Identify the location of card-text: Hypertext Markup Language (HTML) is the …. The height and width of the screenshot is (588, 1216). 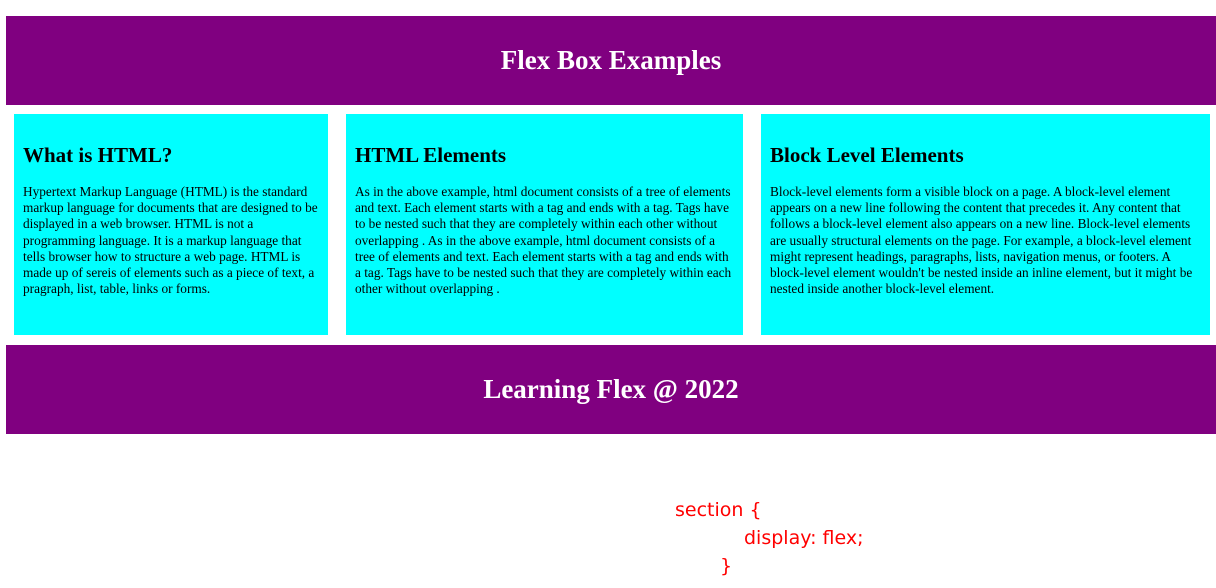
(170, 240).